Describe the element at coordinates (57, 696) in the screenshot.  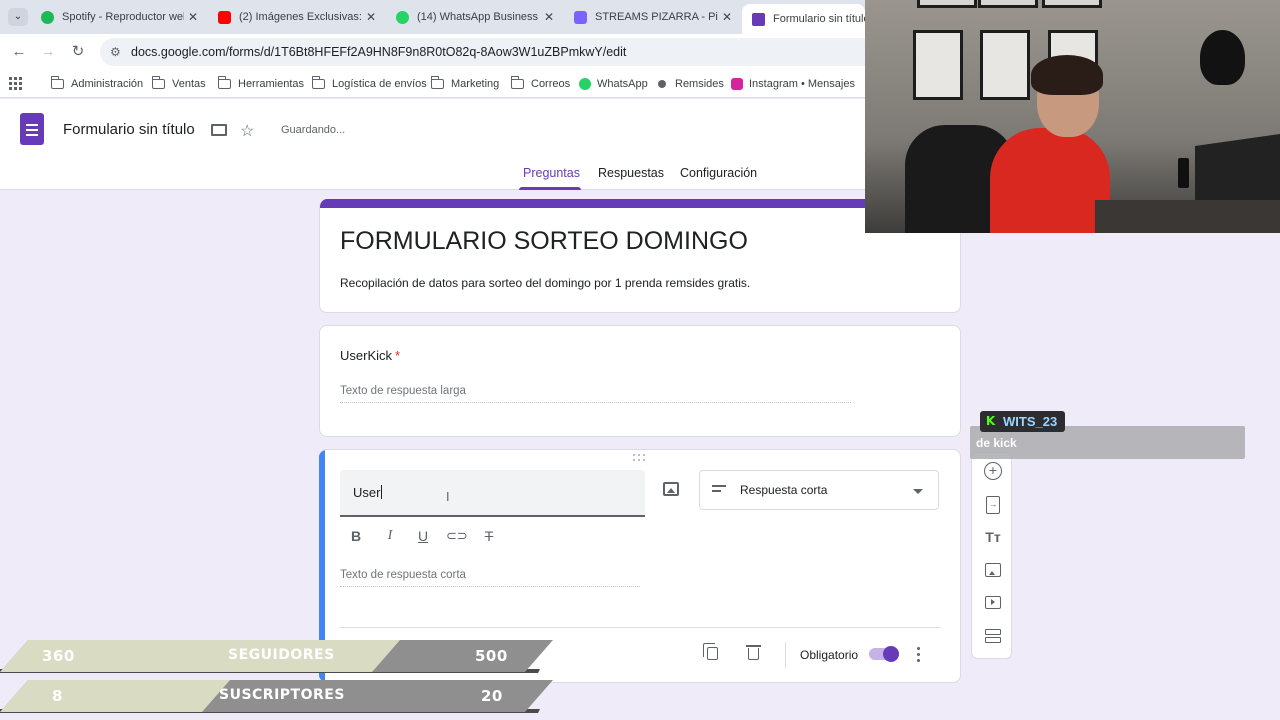
I see `goal-current: 8` at that location.